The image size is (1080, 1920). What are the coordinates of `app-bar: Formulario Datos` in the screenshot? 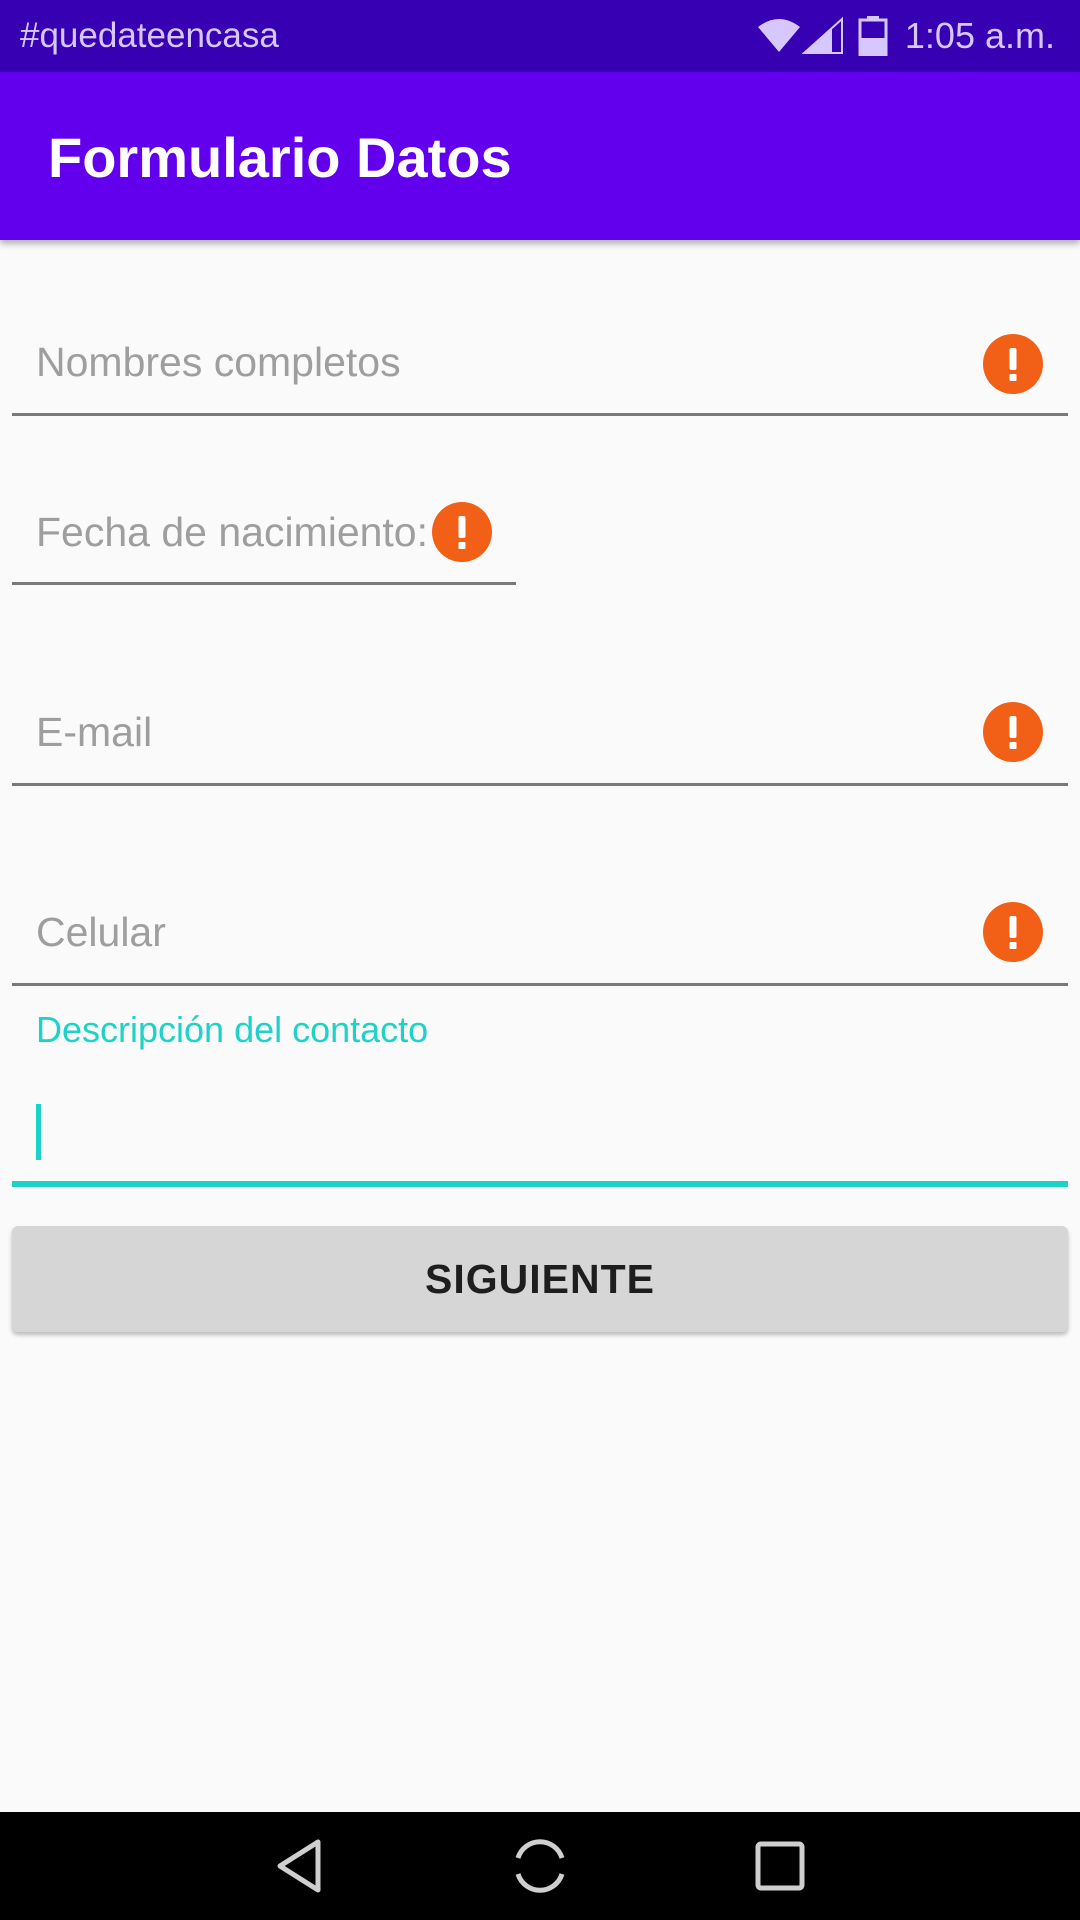 It's located at (540, 156).